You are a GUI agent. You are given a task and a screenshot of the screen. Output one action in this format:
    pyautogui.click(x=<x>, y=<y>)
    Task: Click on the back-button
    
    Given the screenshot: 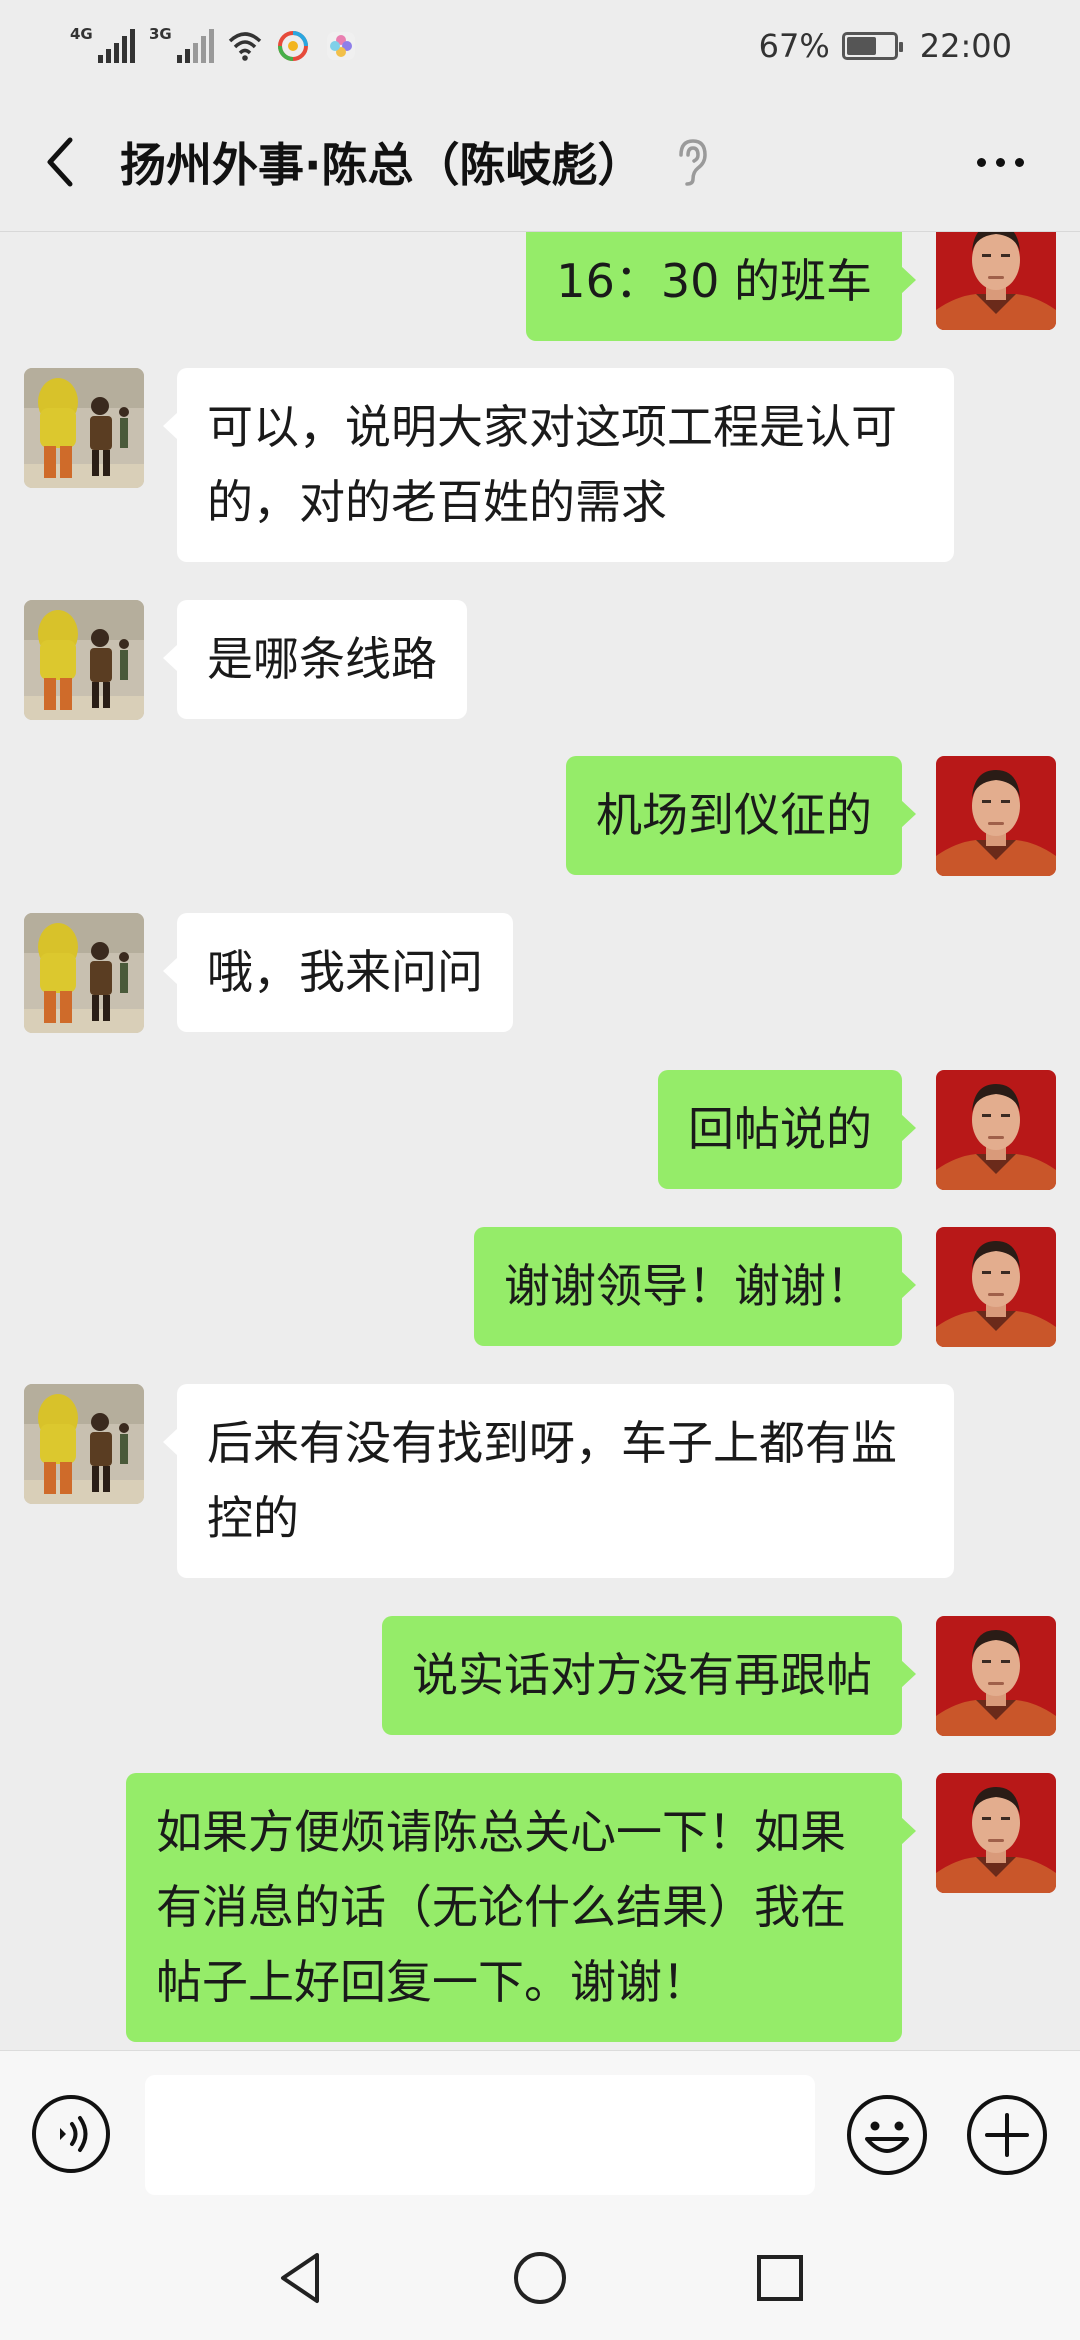 What is the action you would take?
    pyautogui.click(x=60, y=162)
    